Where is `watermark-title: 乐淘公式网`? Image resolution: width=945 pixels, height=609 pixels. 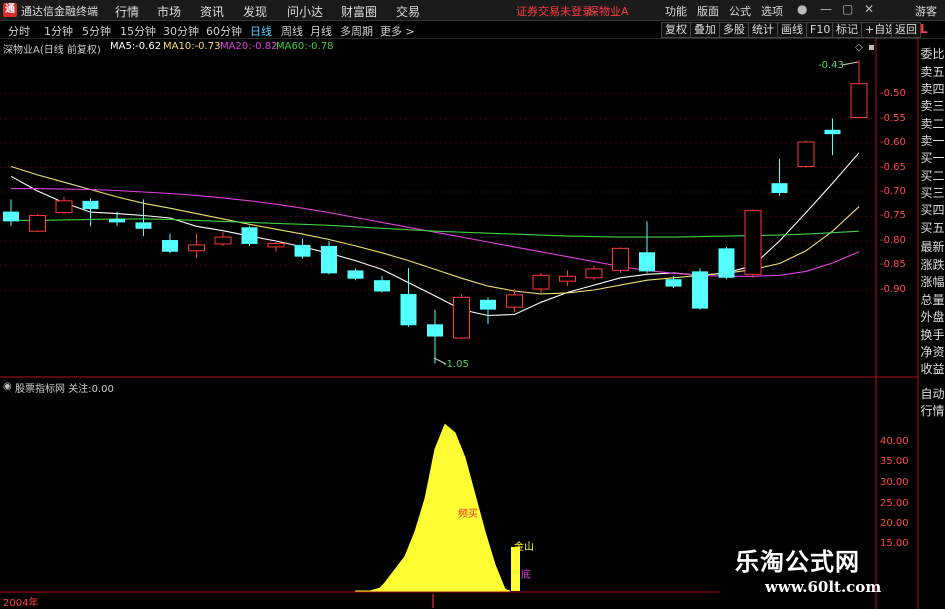
watermark-title: 乐淘公式网 is located at coordinates (797, 561).